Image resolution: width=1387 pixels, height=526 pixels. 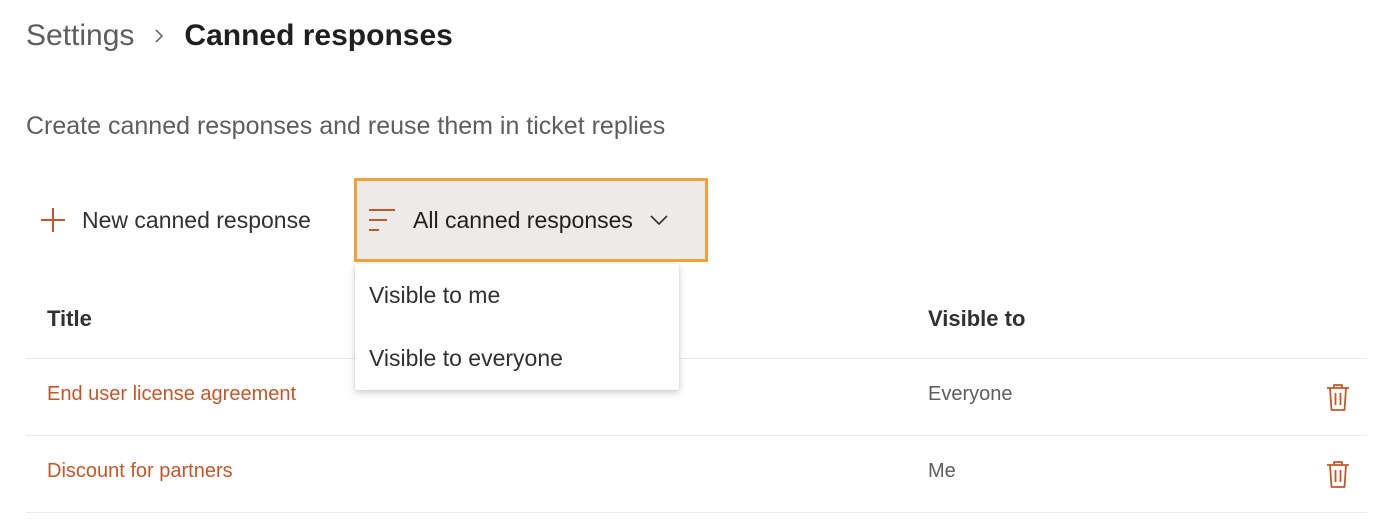 I want to click on response-title-link: End user license agreement, so click(x=171, y=394).